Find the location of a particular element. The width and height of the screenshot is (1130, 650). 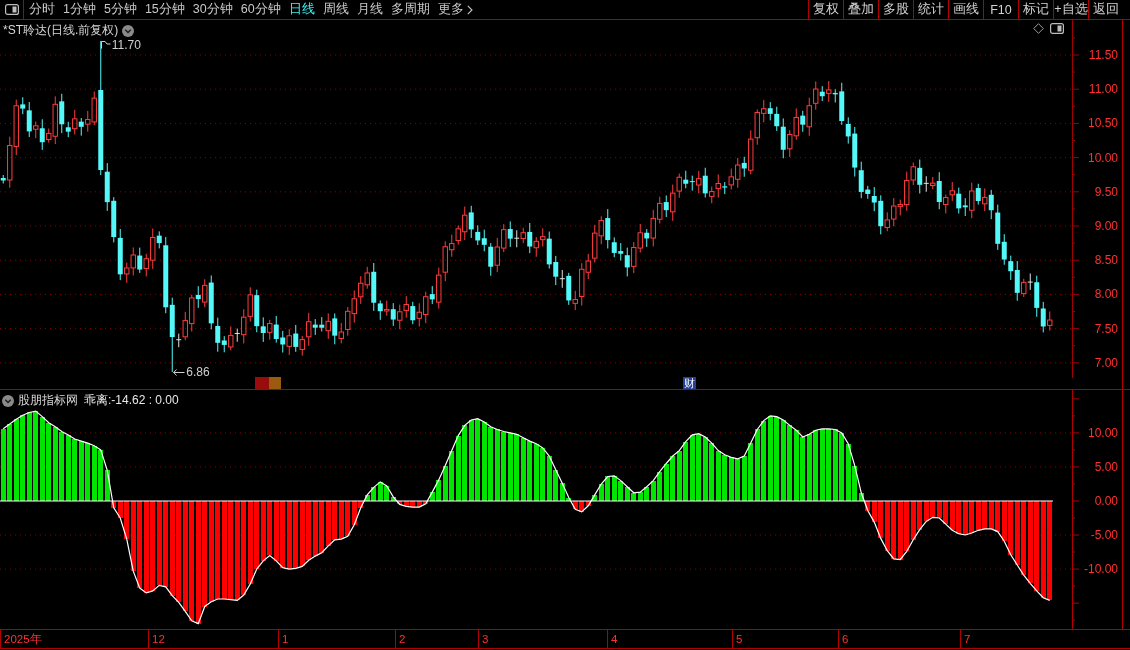

chevron-right-icon is located at coordinates (469, 9).